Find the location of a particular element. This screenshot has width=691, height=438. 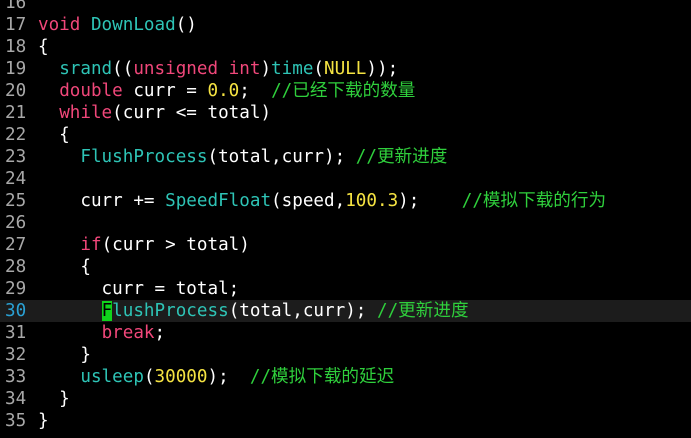

code-token: (total,curr); is located at coordinates (302, 311).